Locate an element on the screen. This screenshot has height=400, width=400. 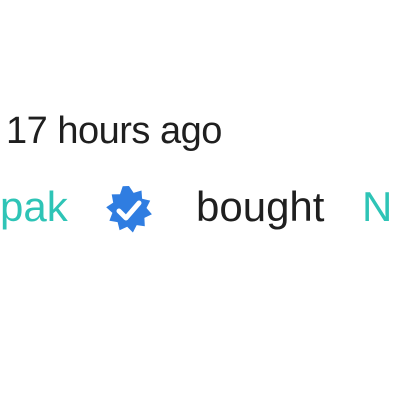
user-link: pak is located at coordinates (34, 207).